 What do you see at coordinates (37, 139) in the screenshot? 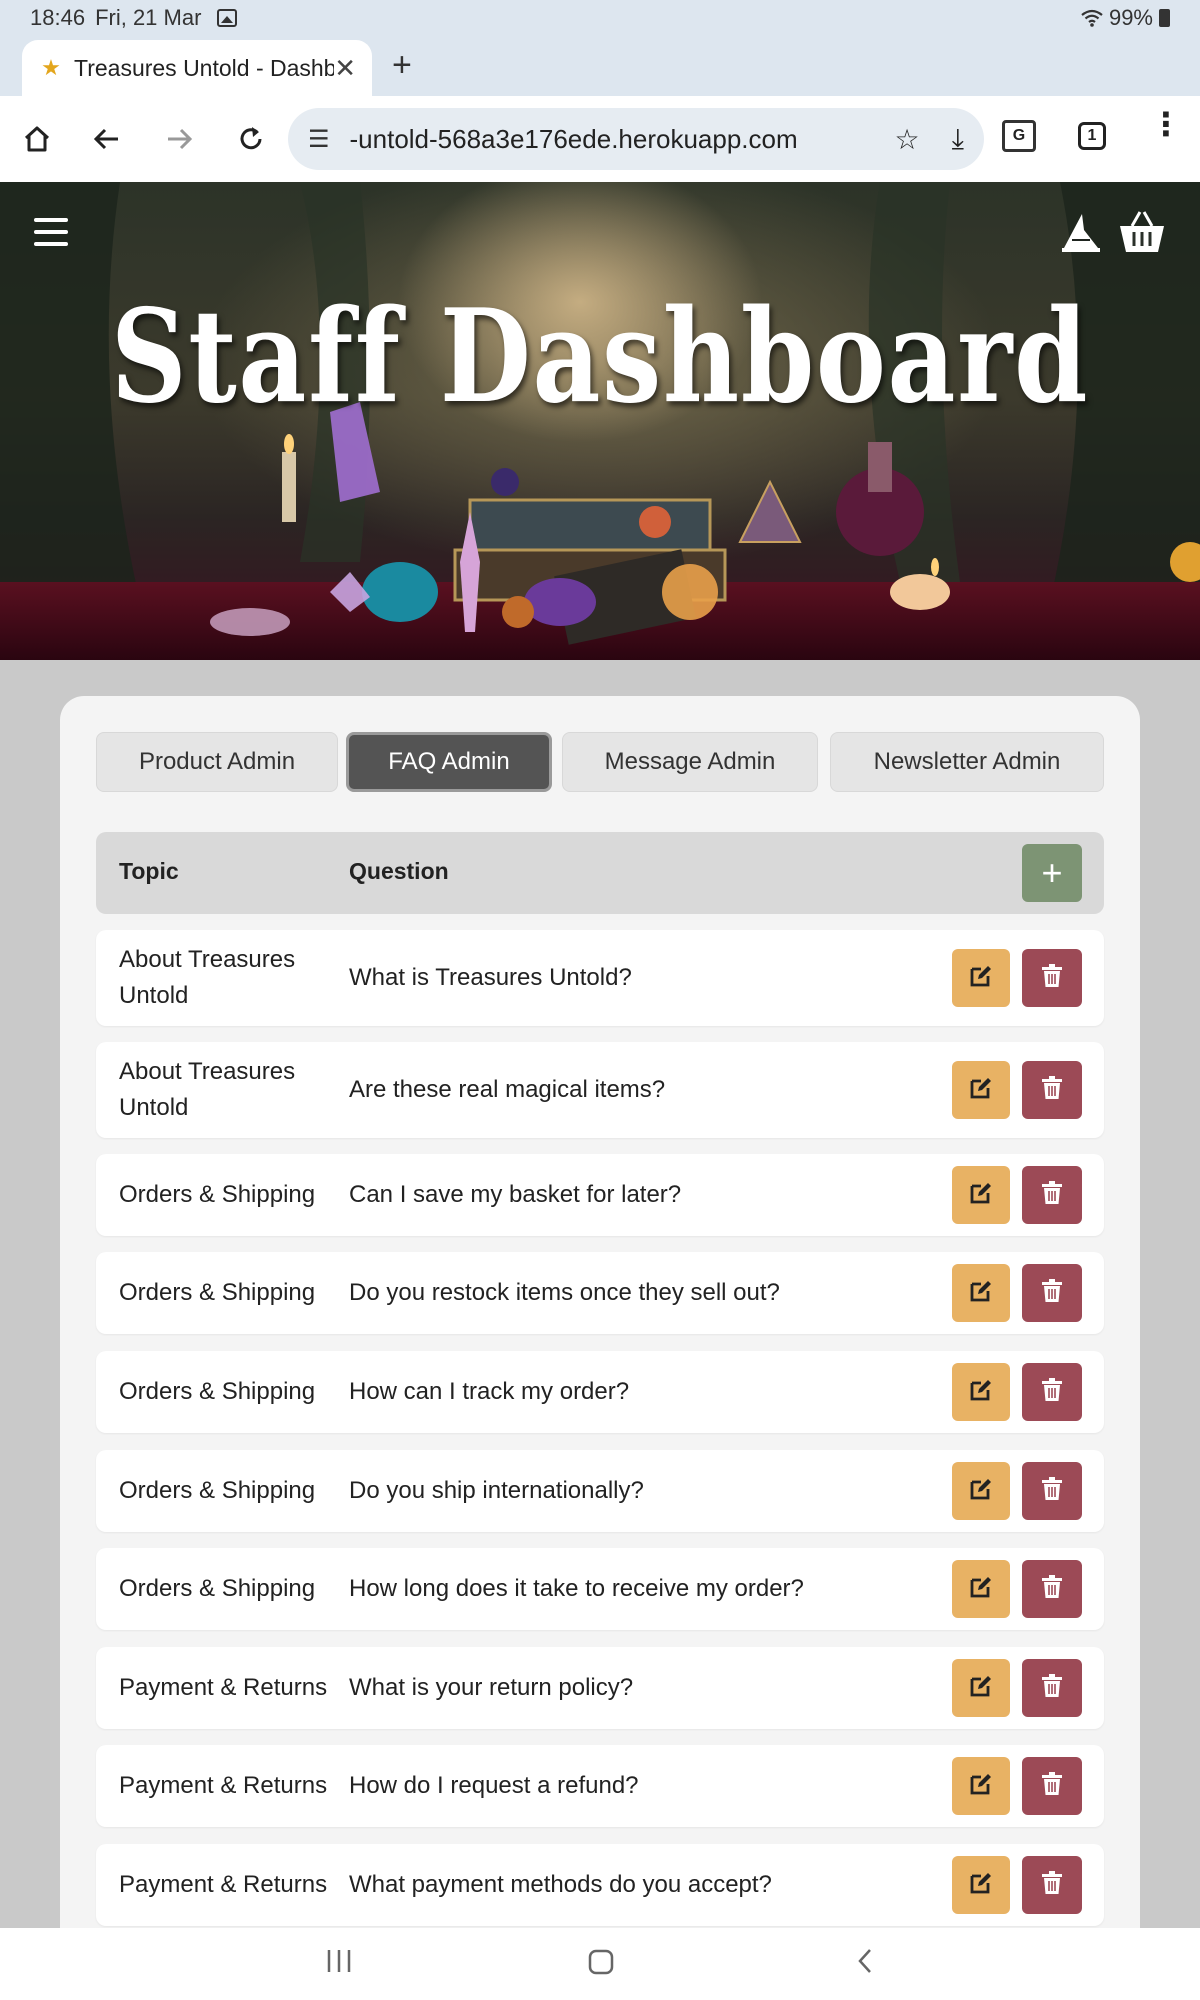
I see `home-icon` at bounding box center [37, 139].